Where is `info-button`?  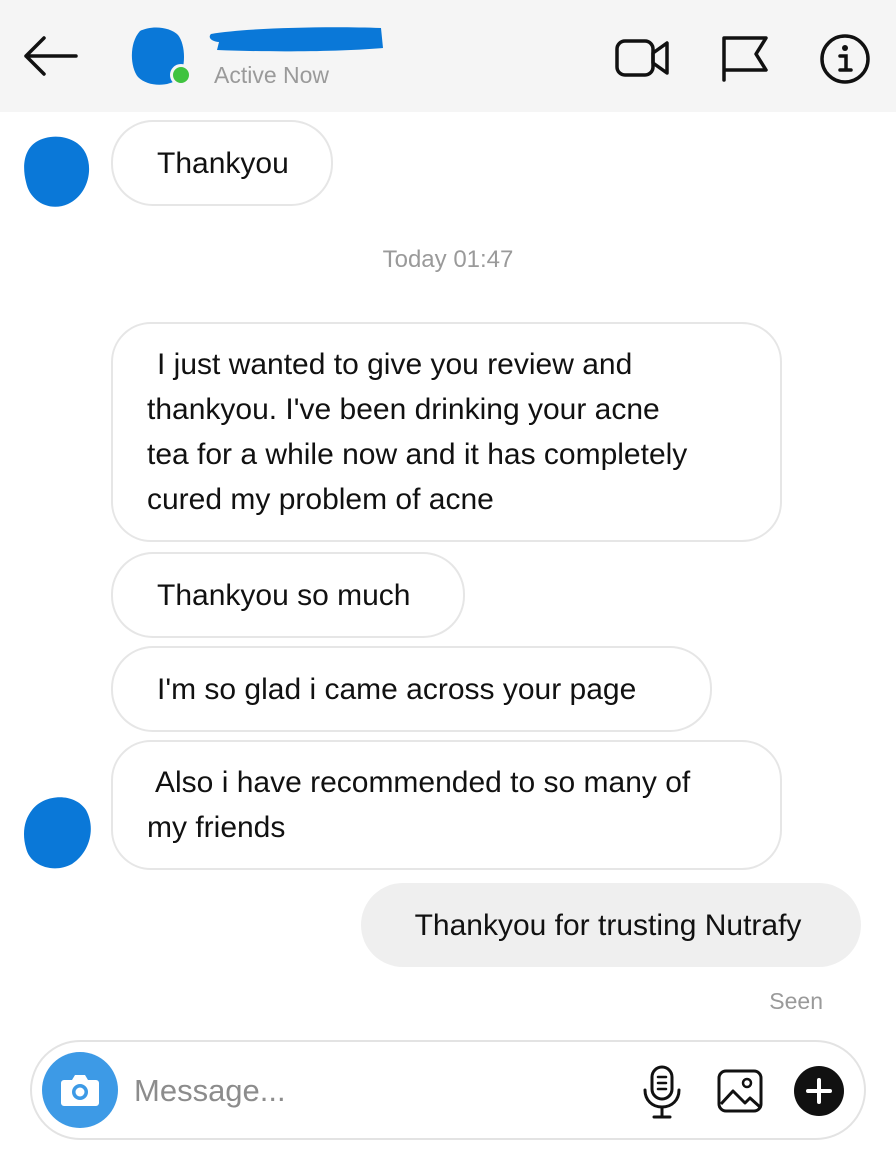 info-button is located at coordinates (845, 59).